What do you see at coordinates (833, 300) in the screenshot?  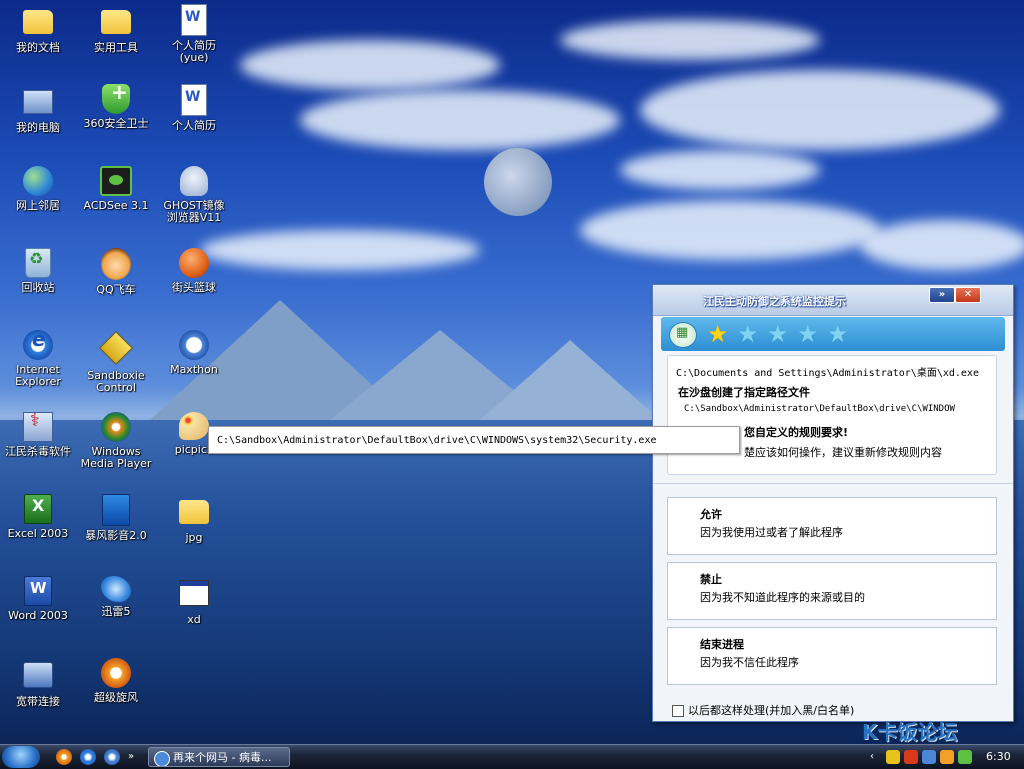 I see `window-titlebar: 江民主动防御之系统监控提示 » ✕` at bounding box center [833, 300].